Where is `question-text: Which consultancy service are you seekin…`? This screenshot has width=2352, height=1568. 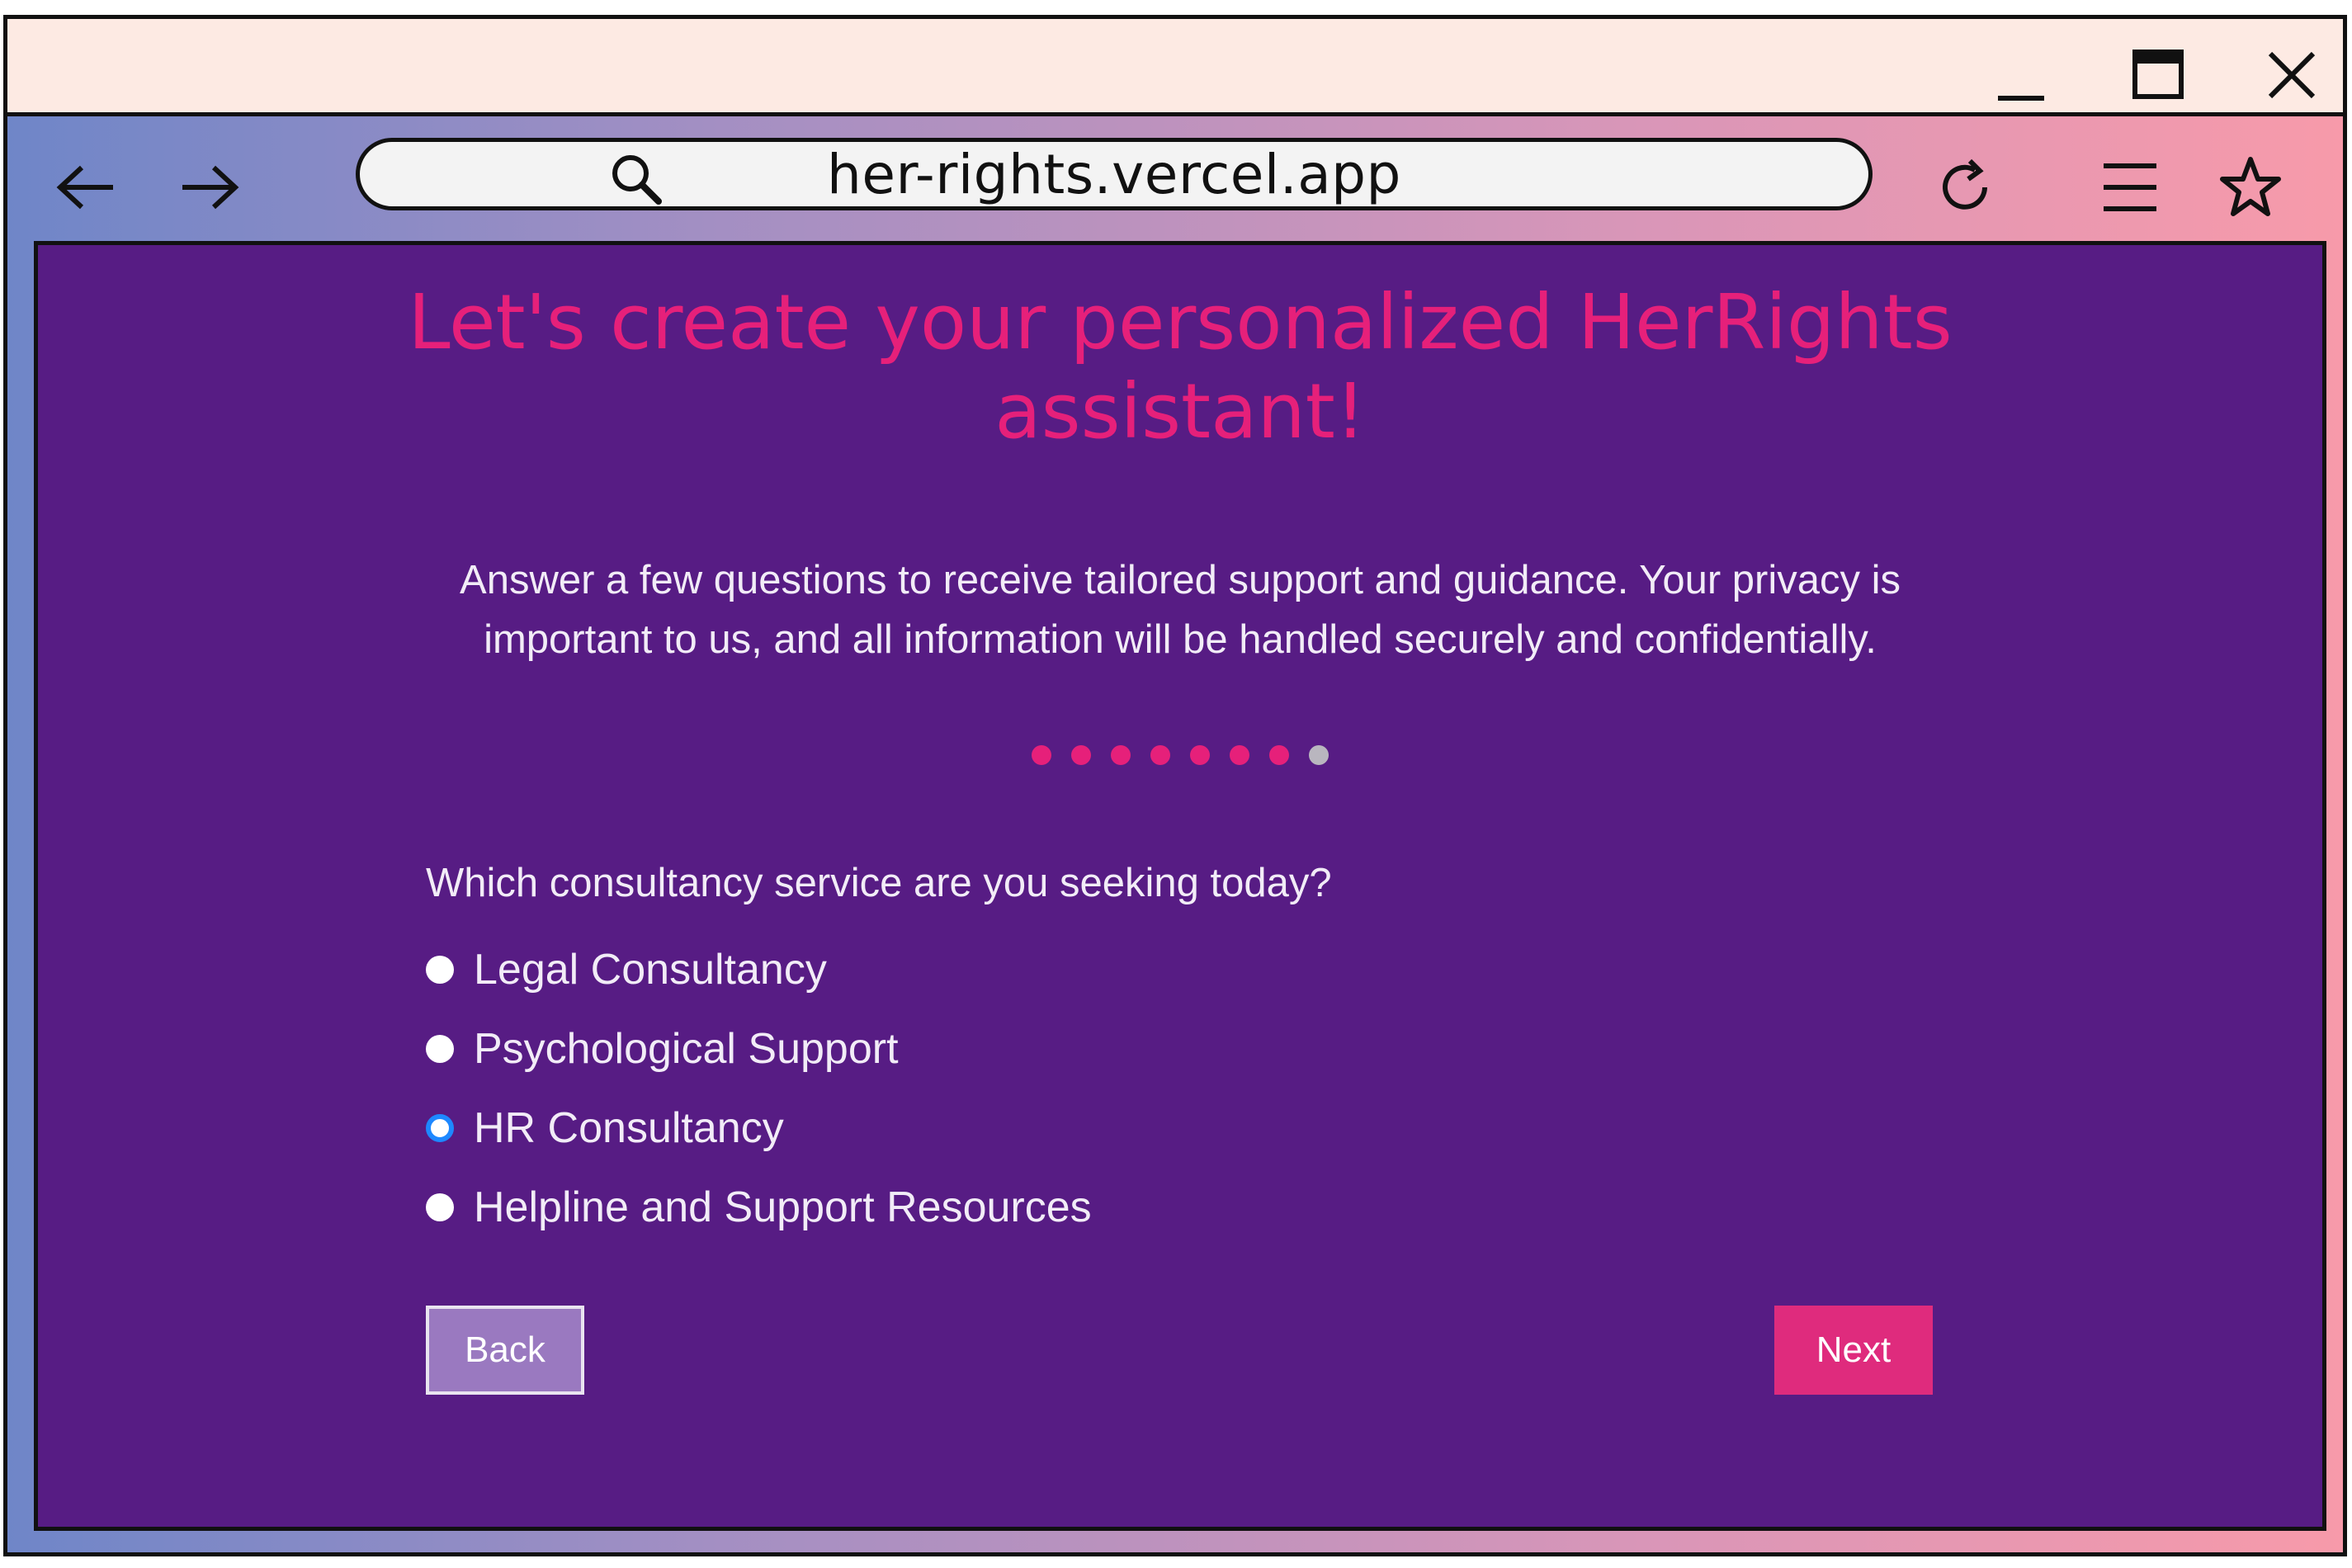
question-text: Which consultancy service are you seekin… is located at coordinates (879, 883).